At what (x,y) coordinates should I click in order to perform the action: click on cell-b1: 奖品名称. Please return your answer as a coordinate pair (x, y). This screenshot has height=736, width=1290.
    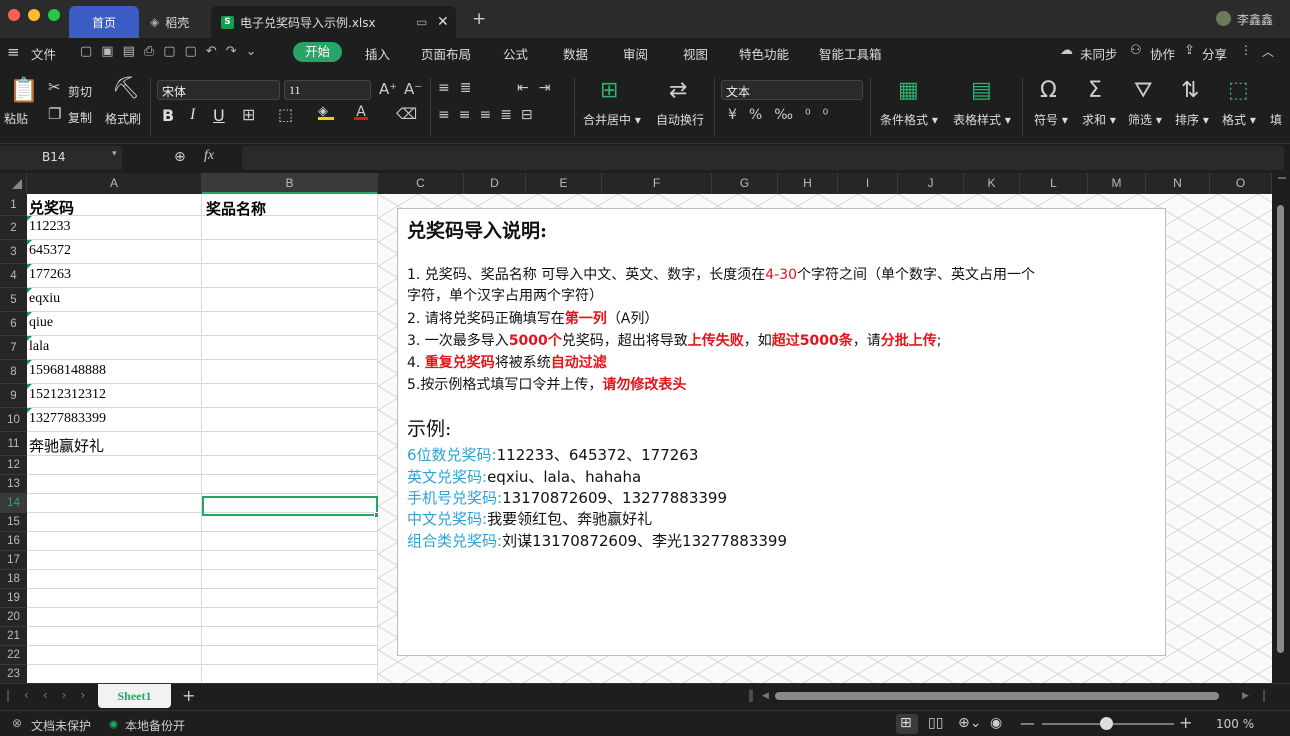
    Looking at the image, I should click on (291, 208).